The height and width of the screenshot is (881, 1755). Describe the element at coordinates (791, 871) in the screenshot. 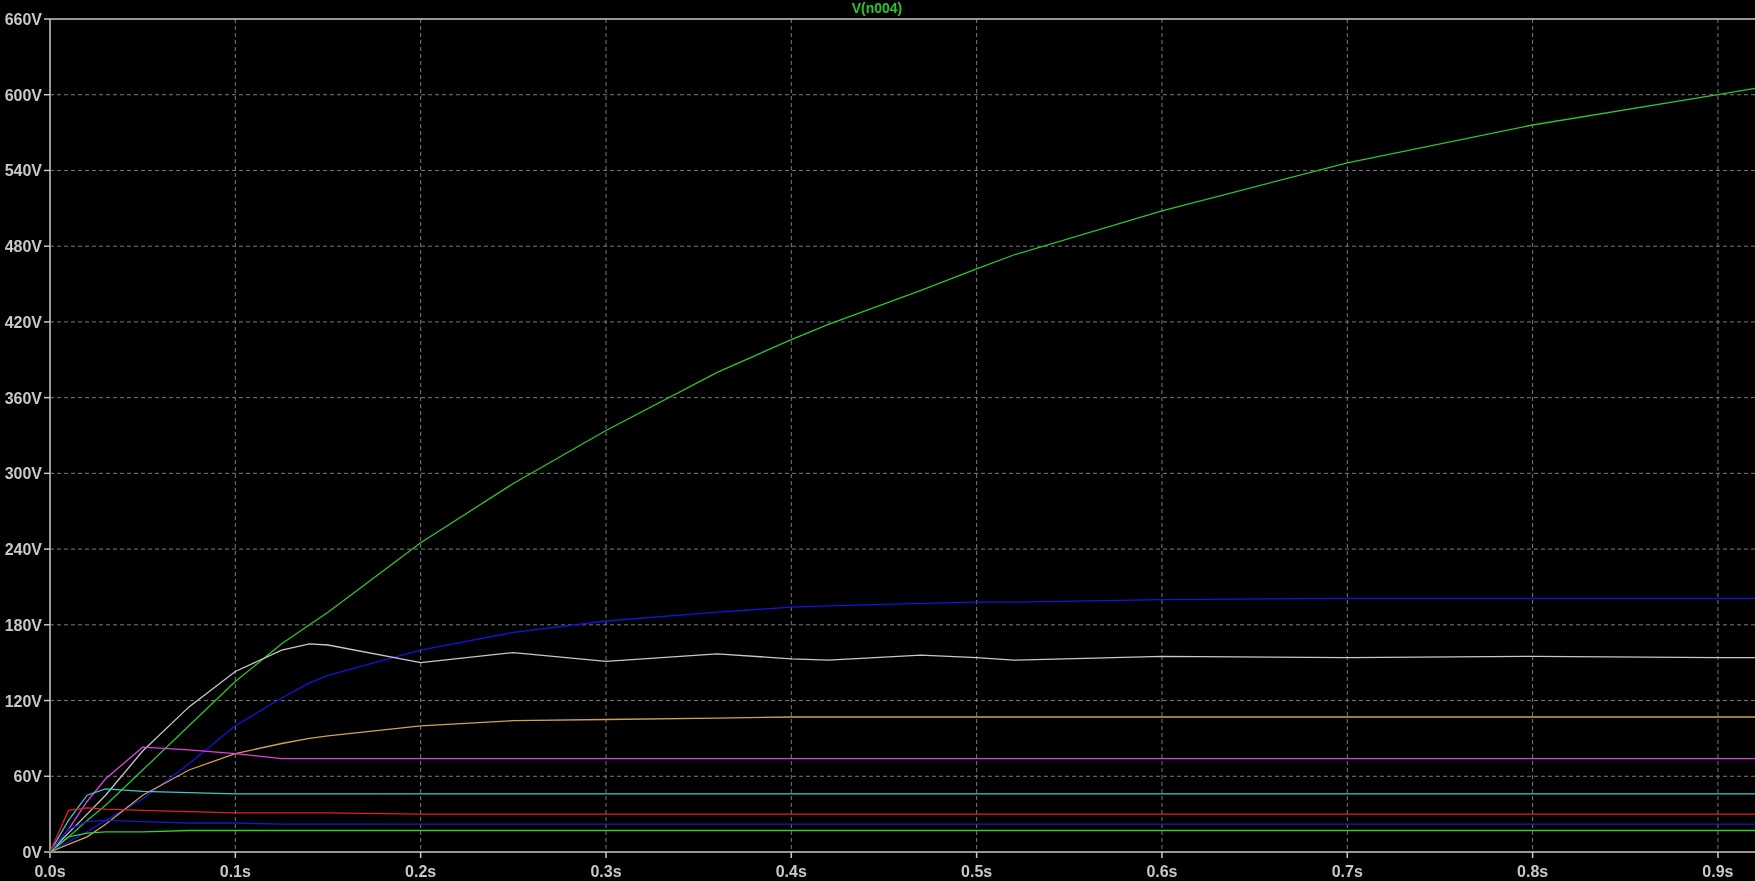

I see `axis-tick-label: 0.4s` at that location.